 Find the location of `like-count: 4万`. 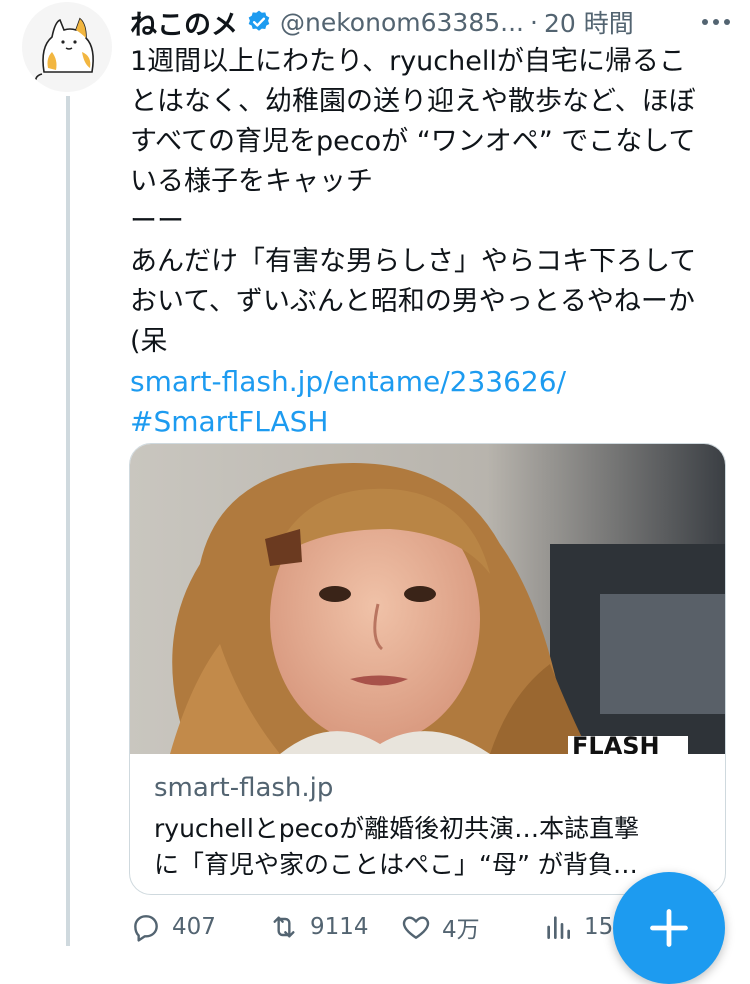

like-count: 4万 is located at coordinates (461, 930).